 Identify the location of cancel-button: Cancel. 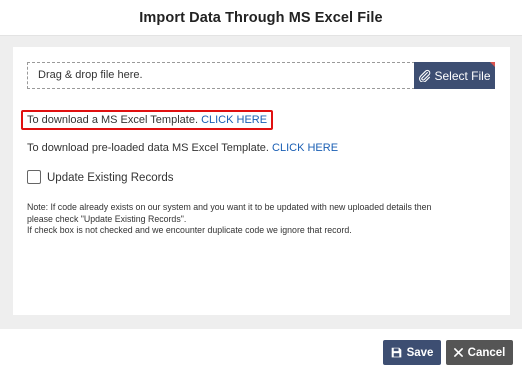
(479, 352).